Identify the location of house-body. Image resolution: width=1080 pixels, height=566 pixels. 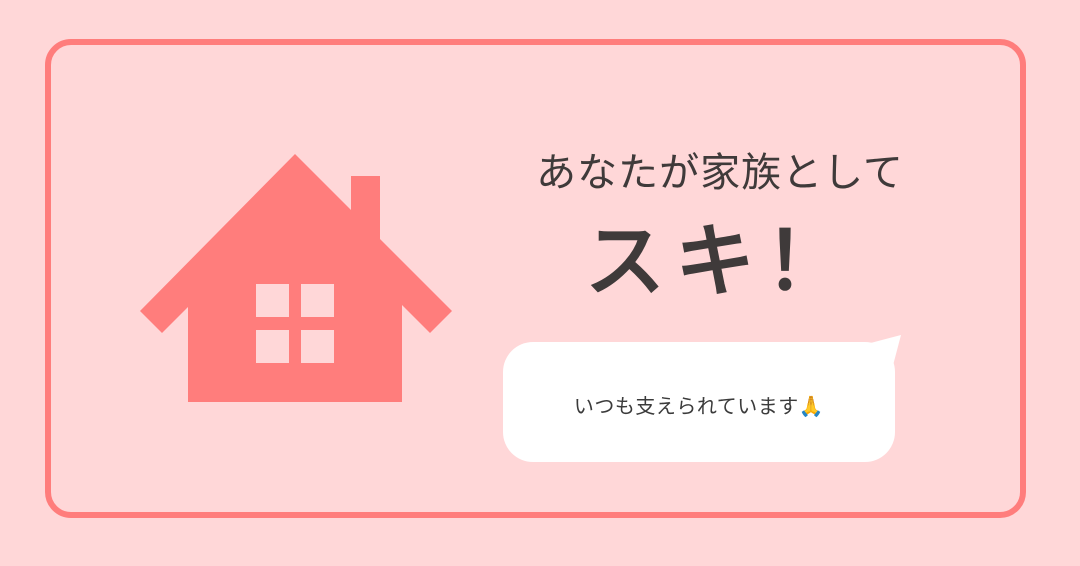
(296, 278).